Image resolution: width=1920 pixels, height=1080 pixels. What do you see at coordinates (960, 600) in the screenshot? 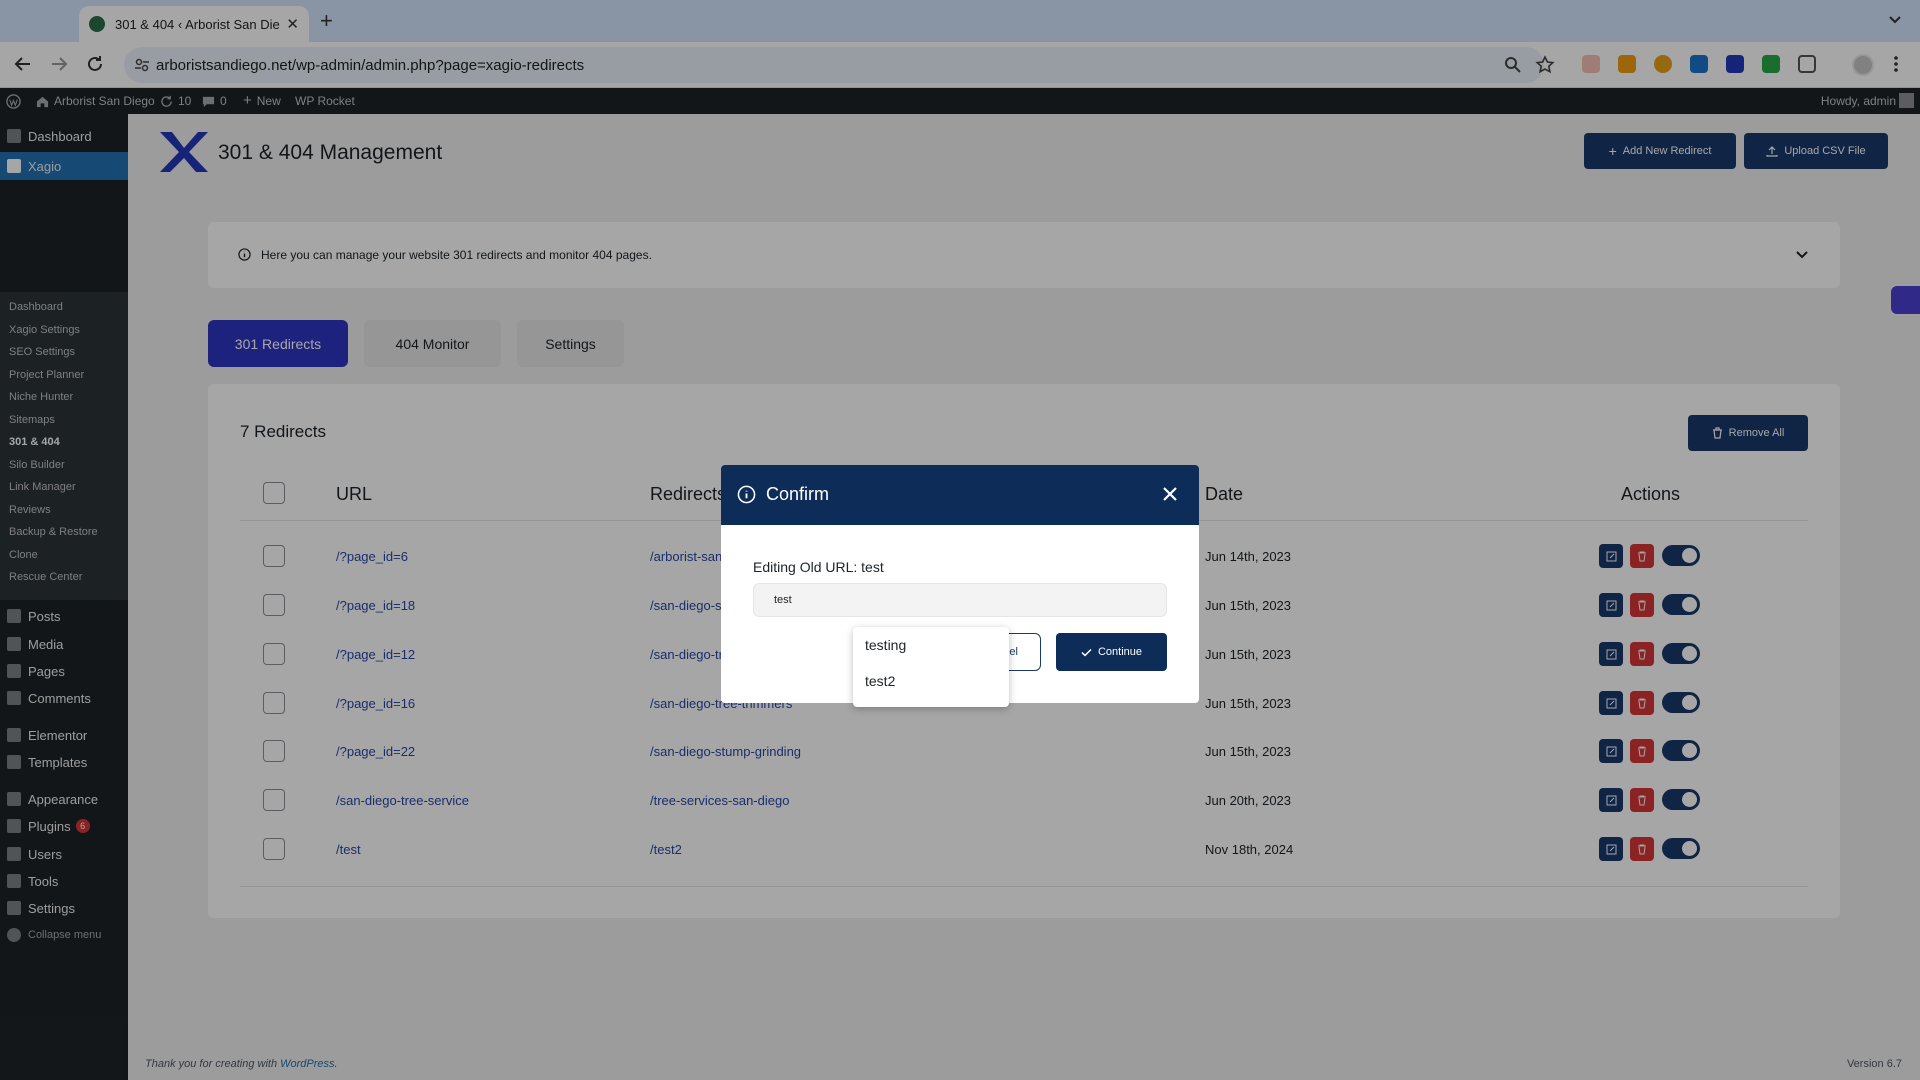
I see `new-url-input` at bounding box center [960, 600].